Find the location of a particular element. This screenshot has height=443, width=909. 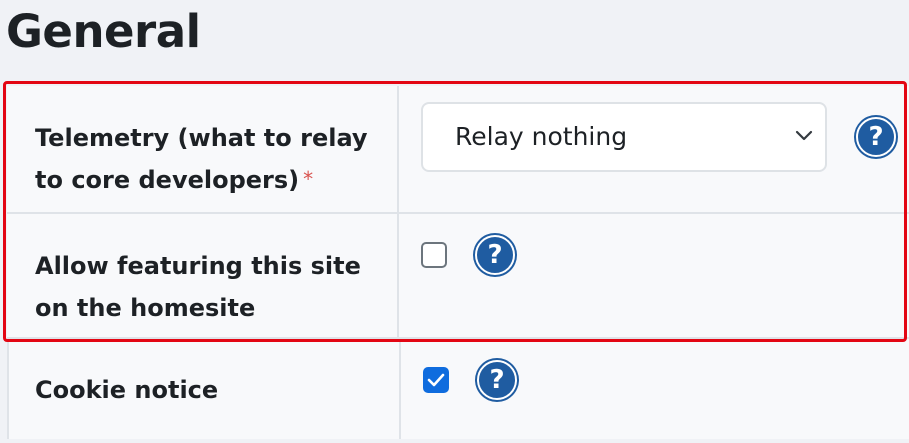

telemetry-label-line2-wrap: to core developers) * is located at coordinates (216, 180).